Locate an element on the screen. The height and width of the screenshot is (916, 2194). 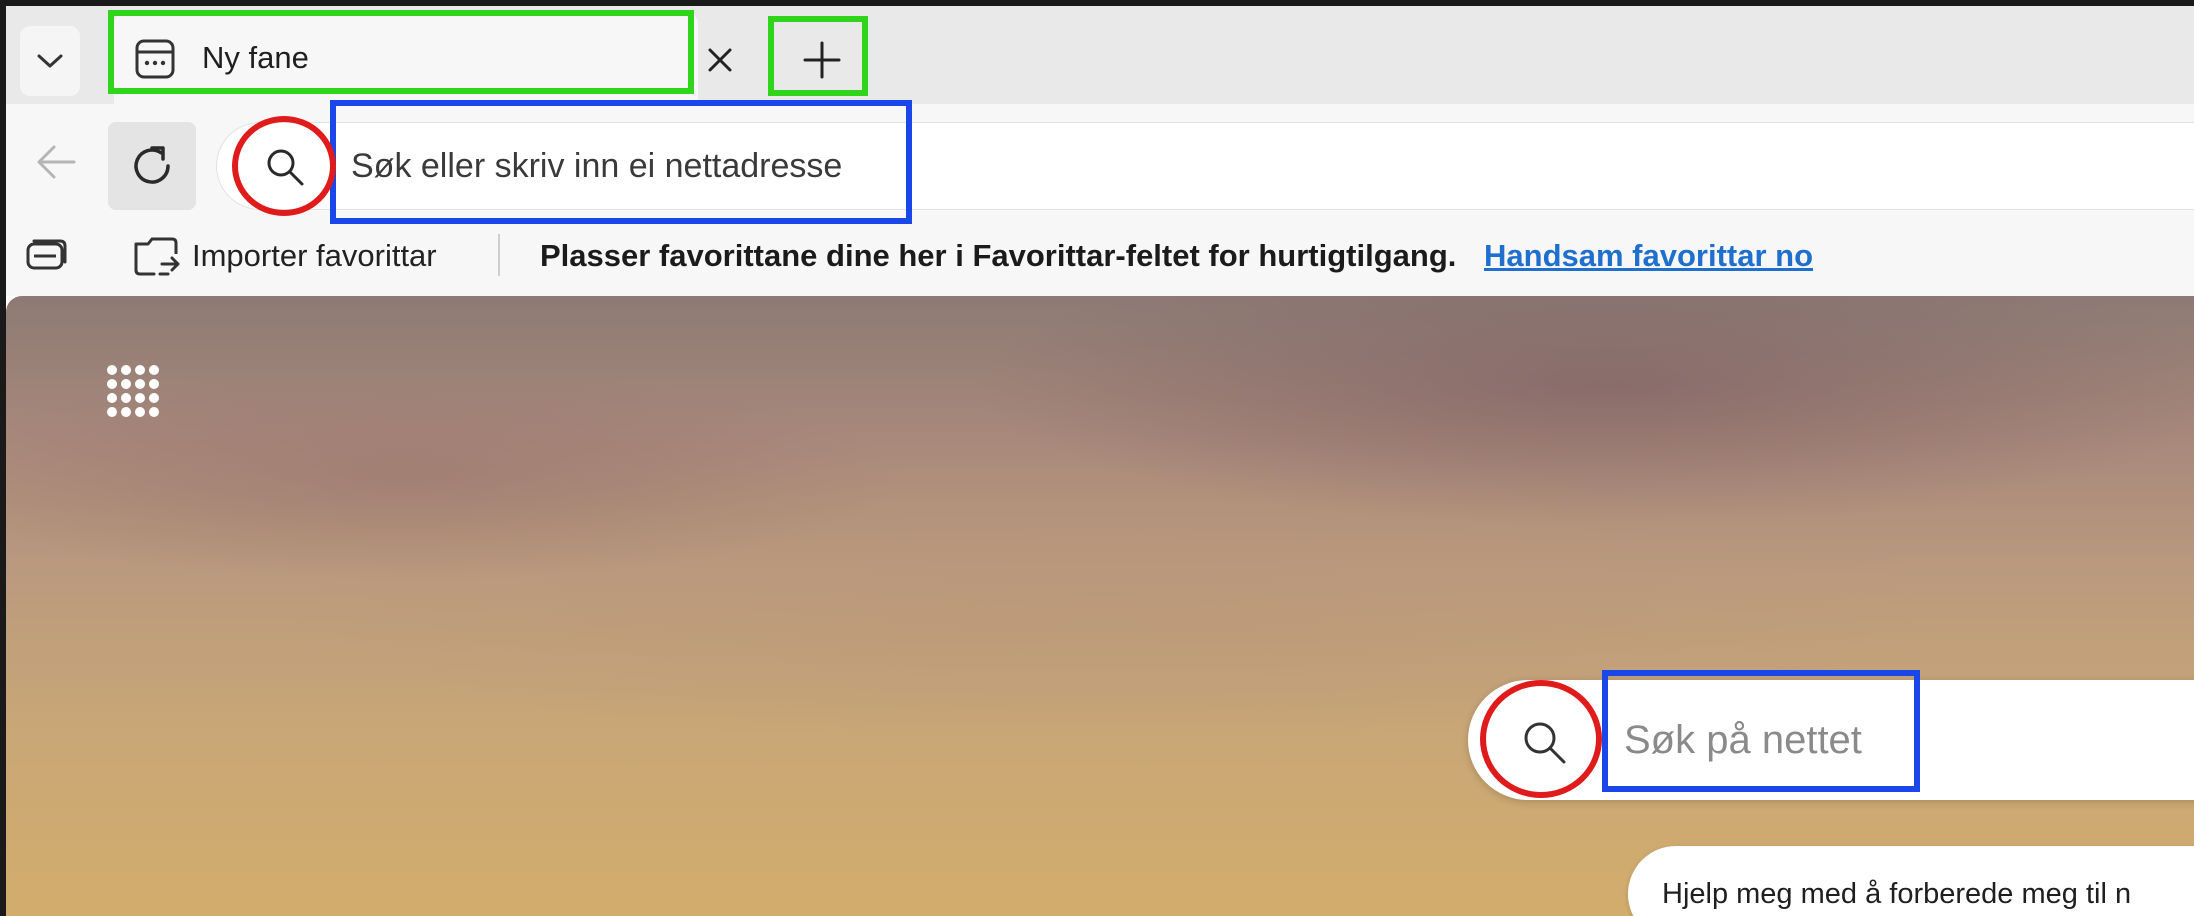
web-search-placeholder: Søk på nettet is located at coordinates (1743, 740).